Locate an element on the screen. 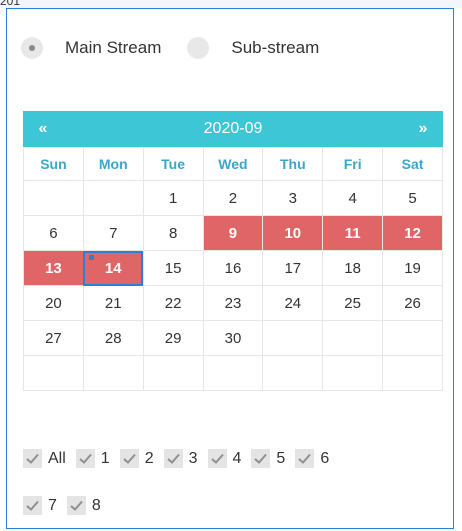  day-cell-25: 25 is located at coordinates (353, 303).